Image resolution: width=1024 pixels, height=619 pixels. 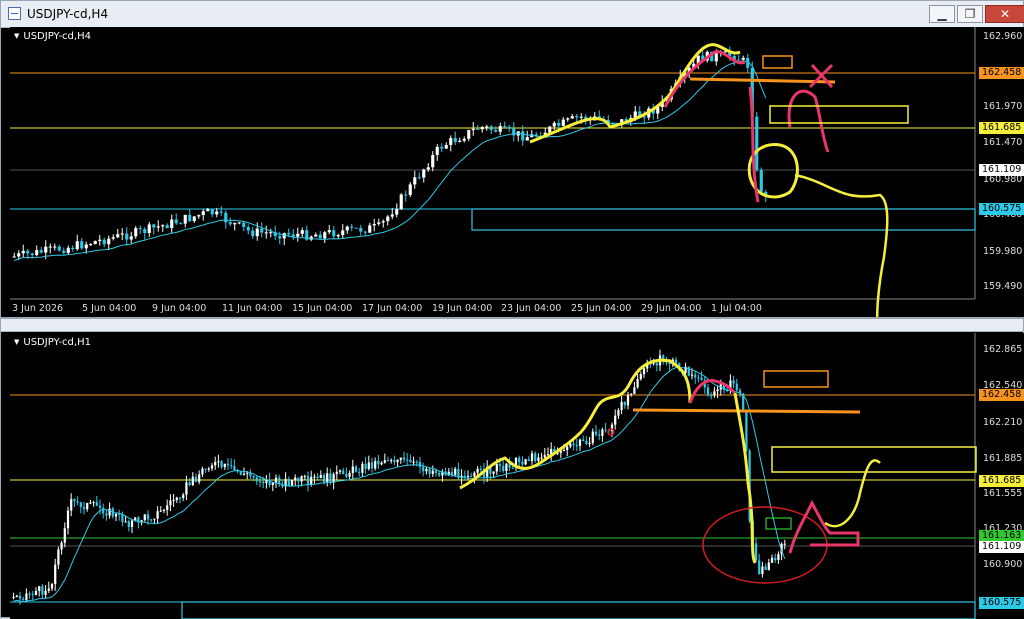 What do you see at coordinates (52, 36) in the screenshot?
I see `chart-symbol-label: USDJPY-cd,H4` at bounding box center [52, 36].